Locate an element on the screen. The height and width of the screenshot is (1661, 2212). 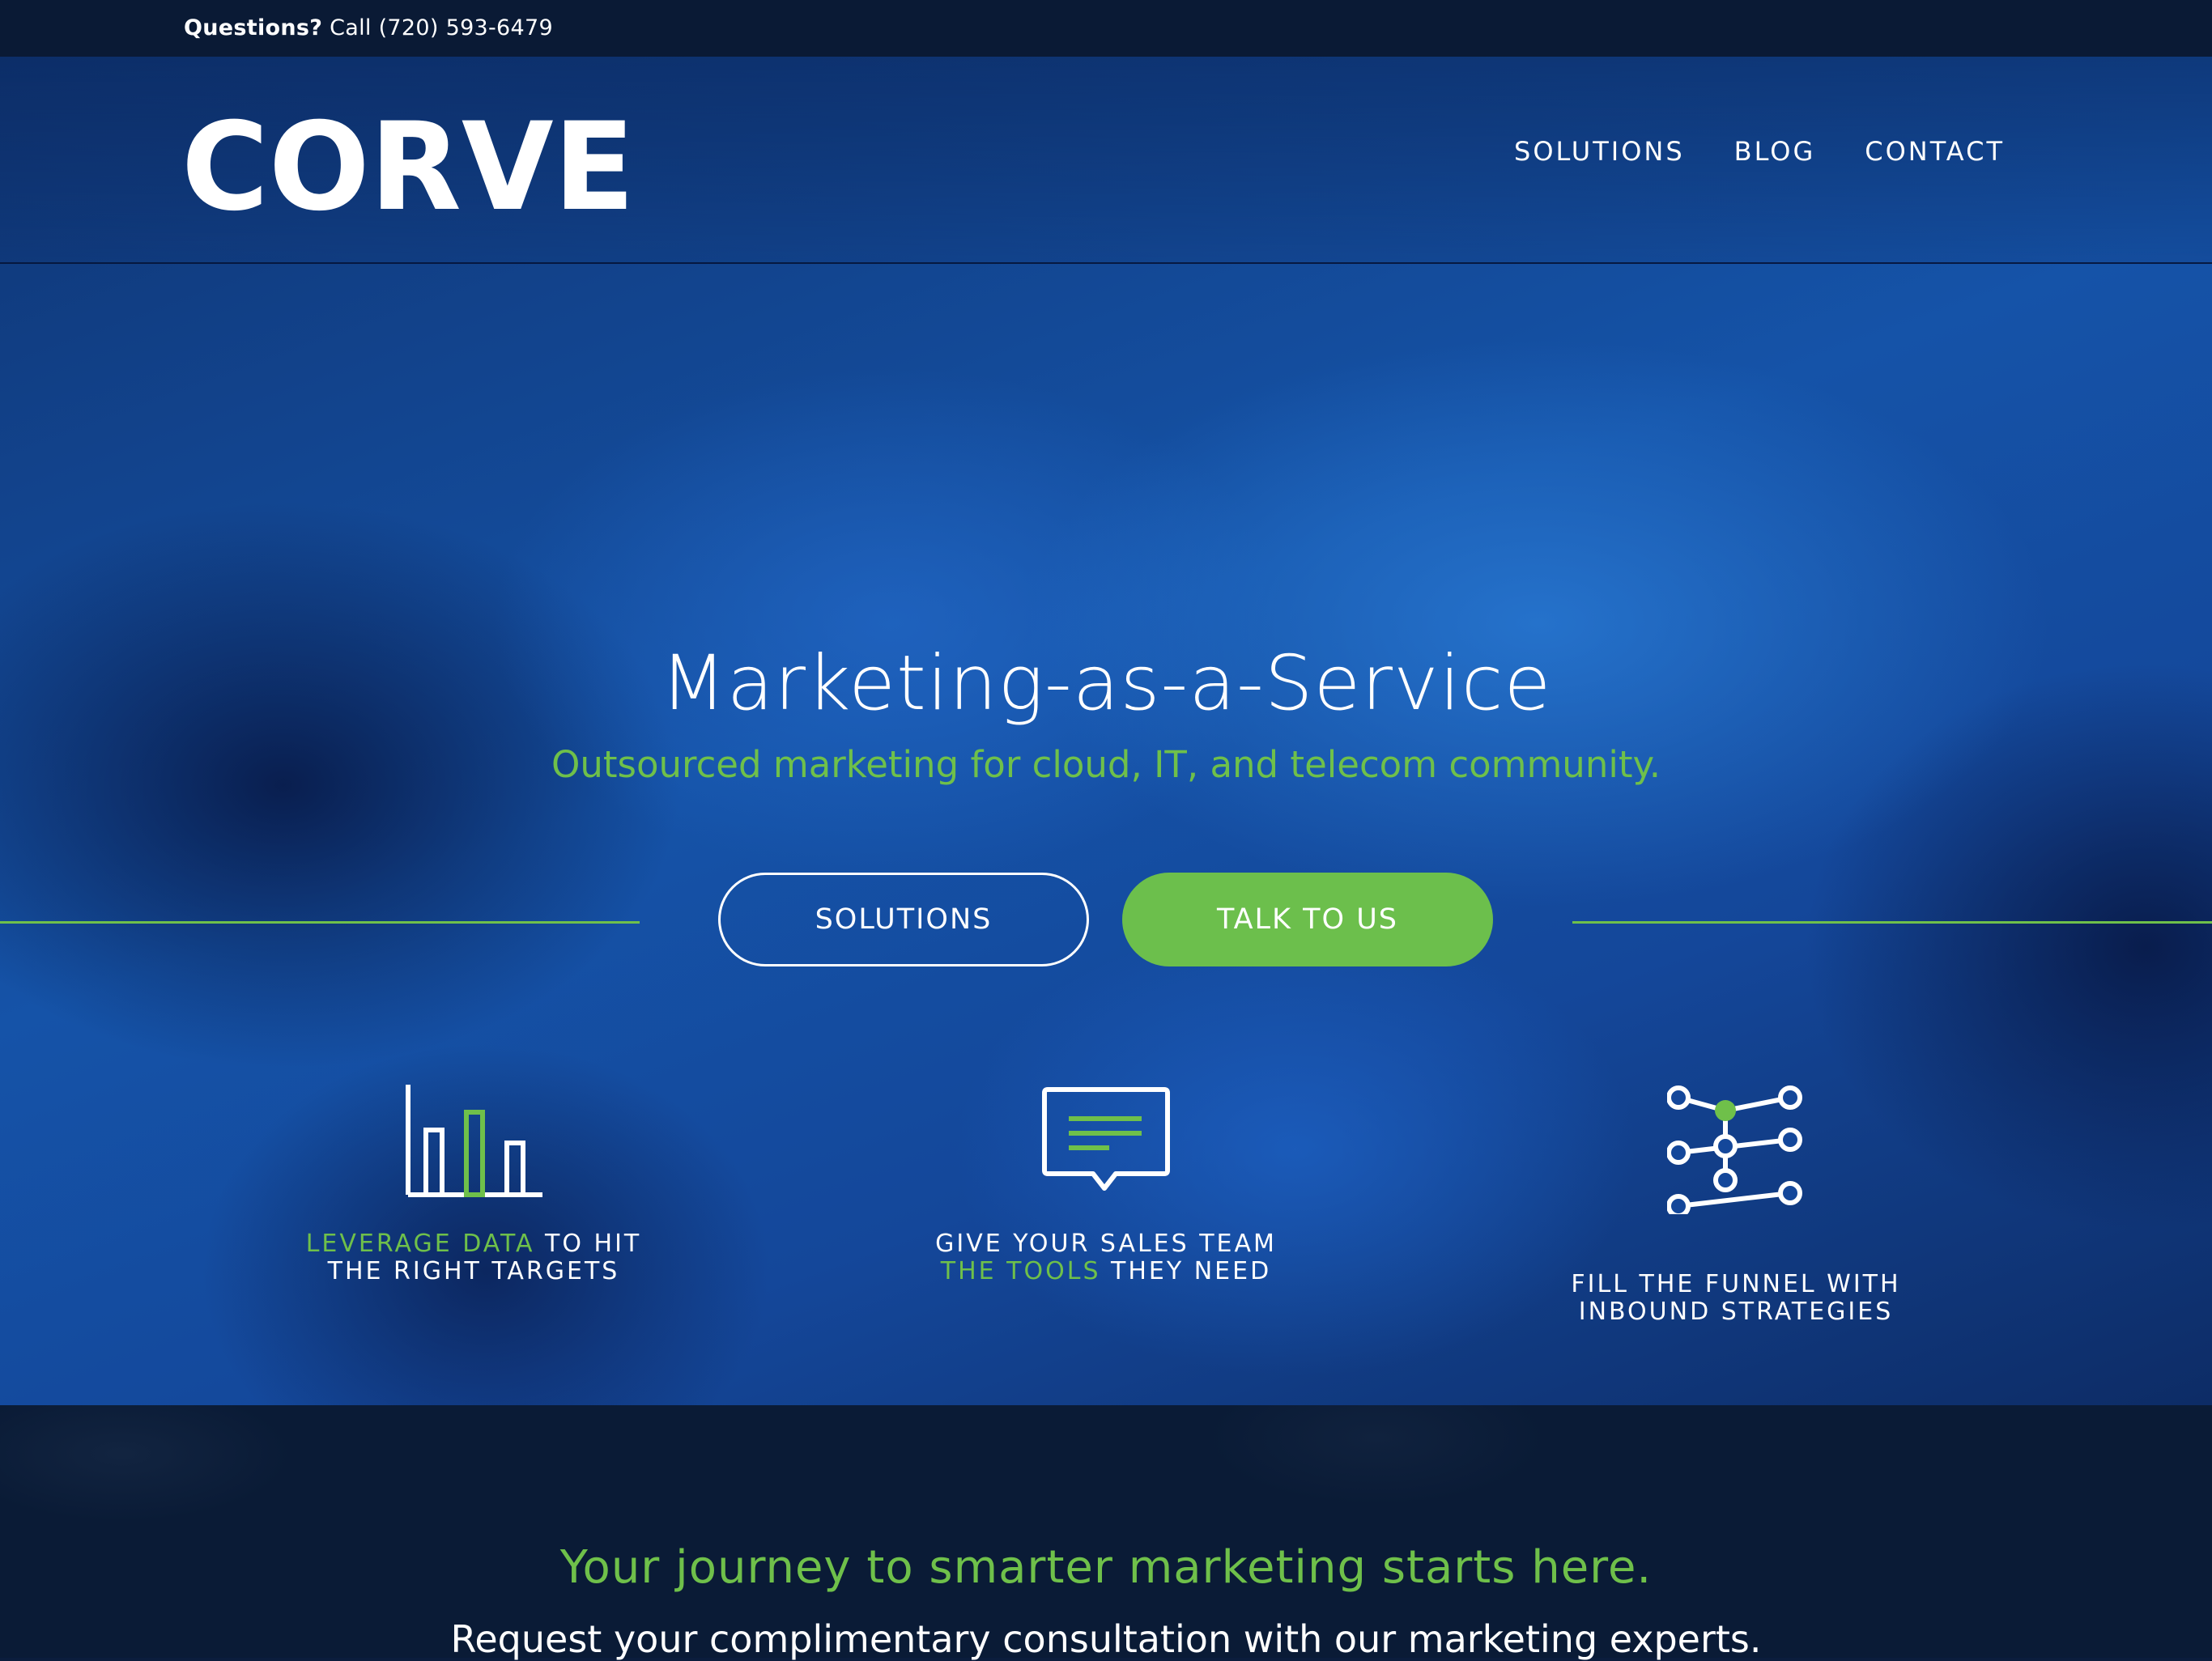
main-nav: SOLUTIONS BLOG CONTACT is located at coordinates (1760, 152).